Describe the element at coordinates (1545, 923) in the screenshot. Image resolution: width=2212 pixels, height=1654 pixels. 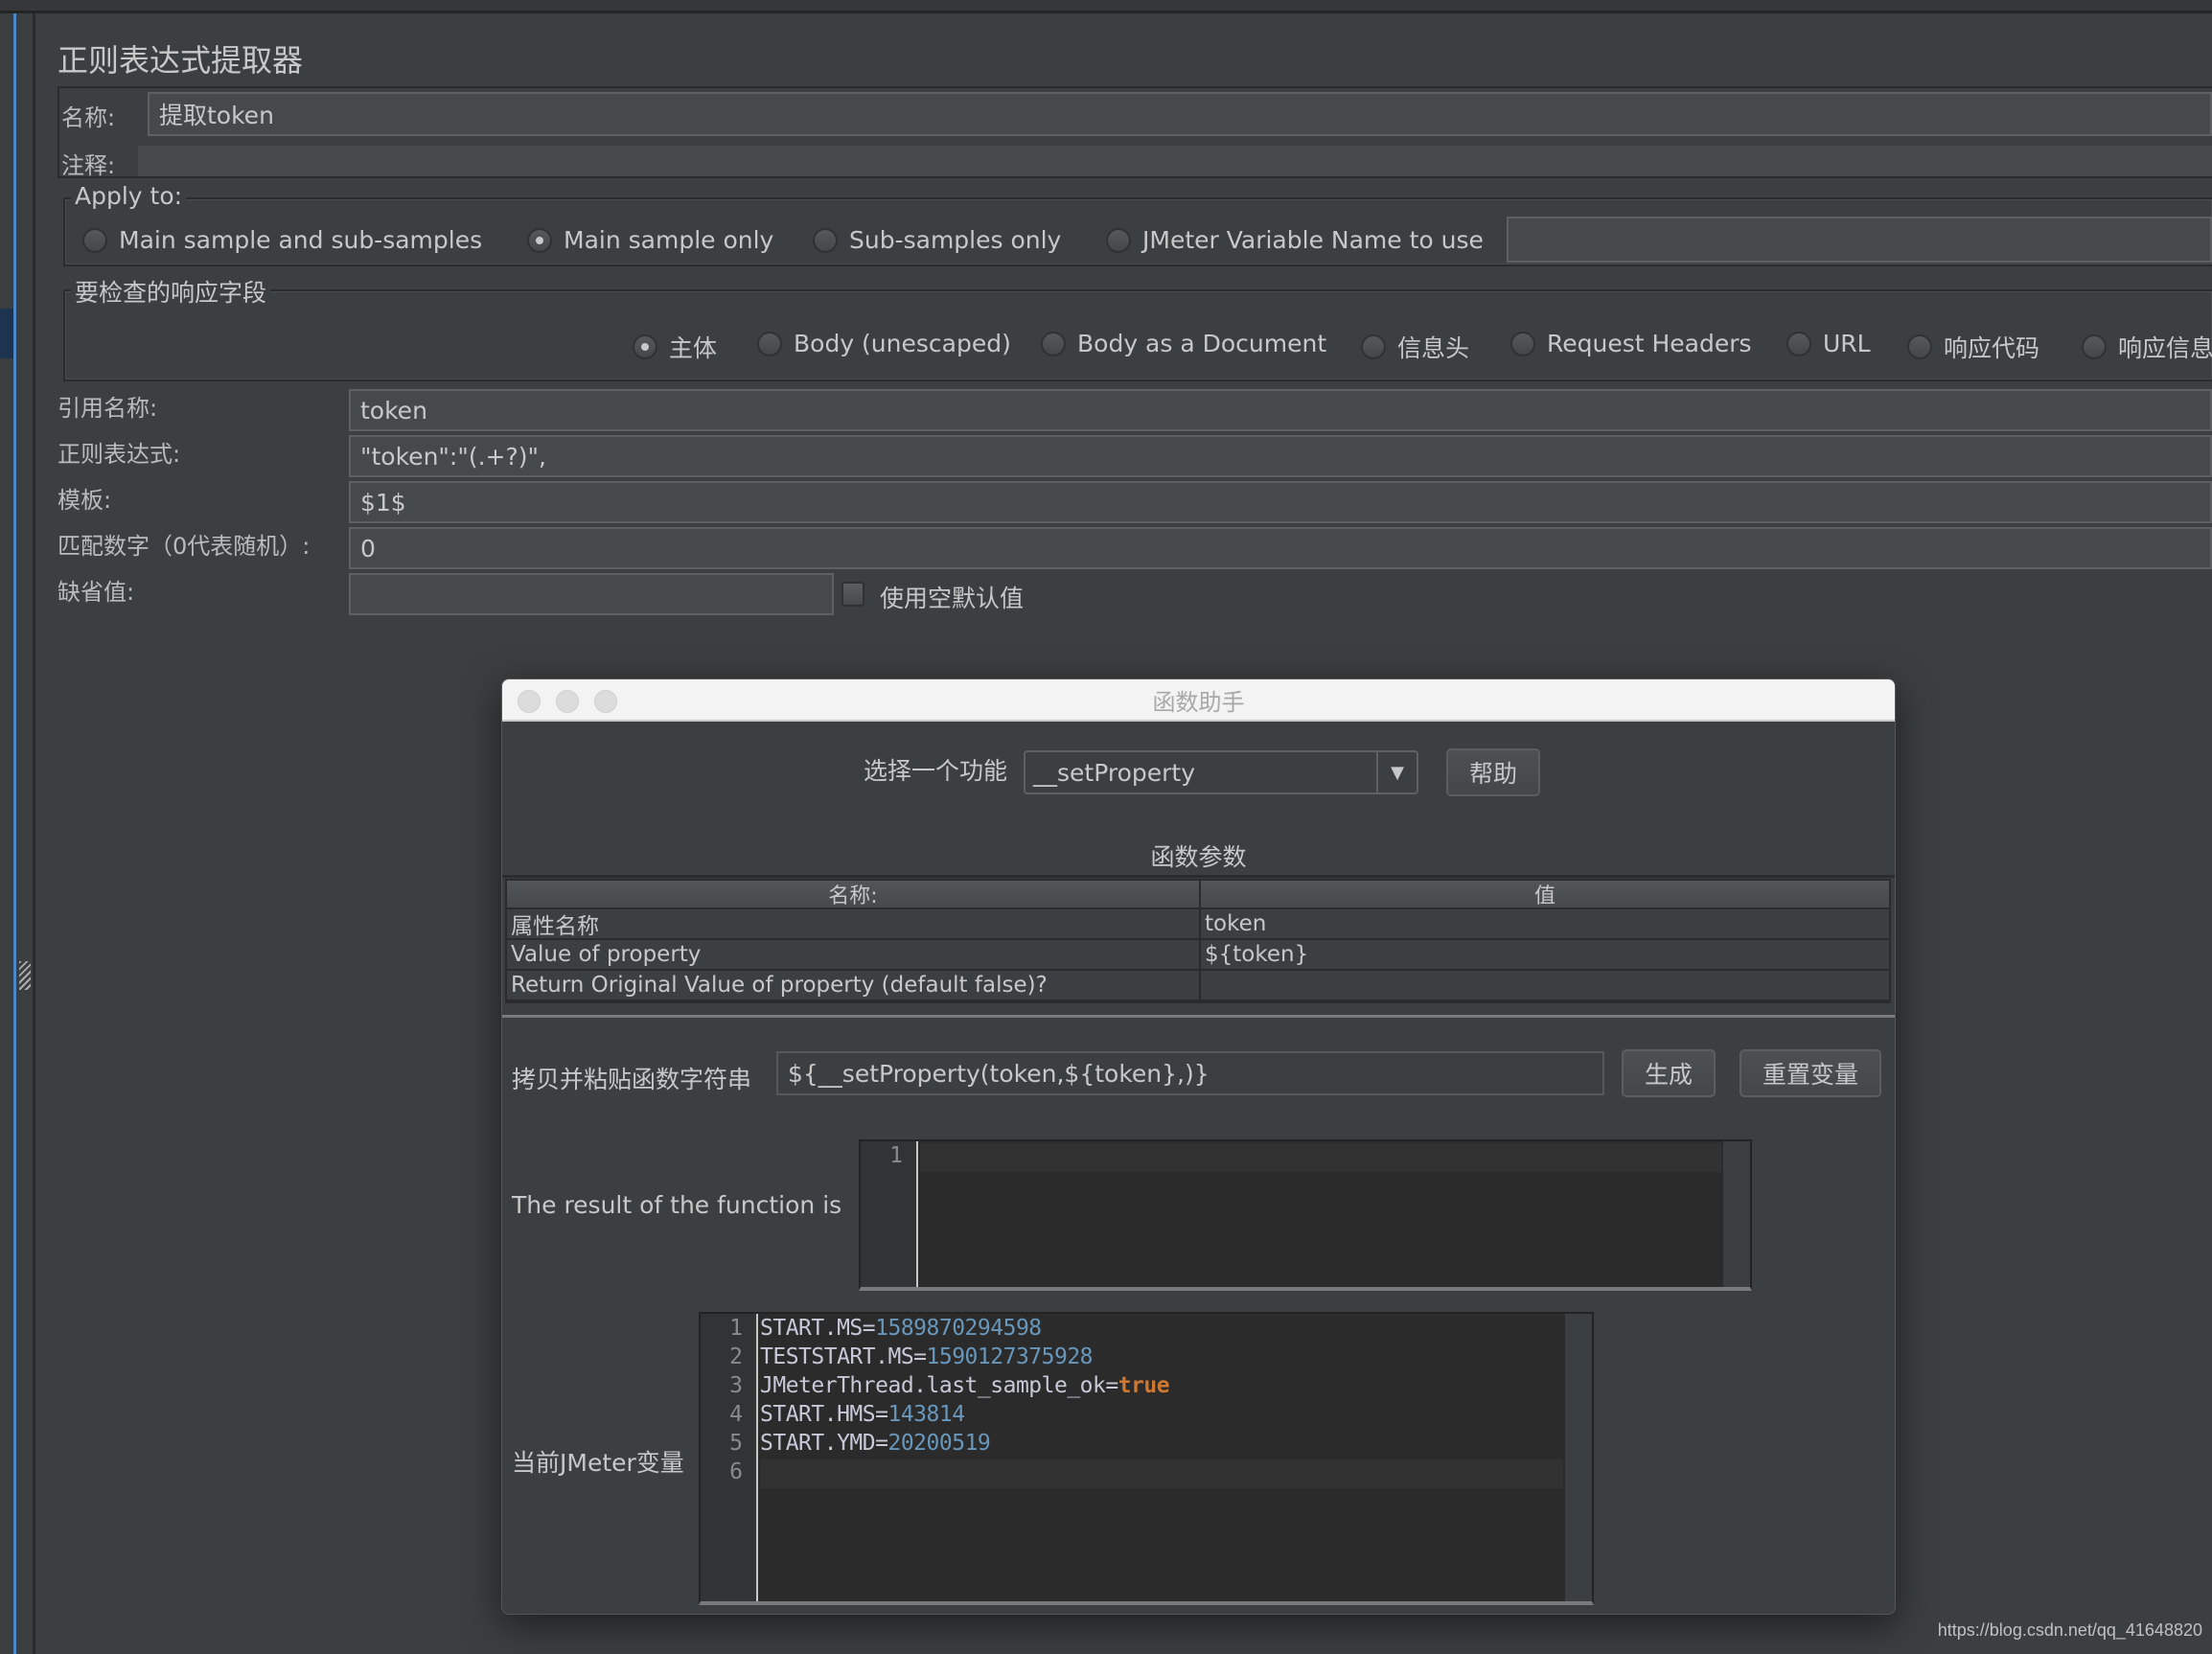
I see `param-value-cell: token` at that location.